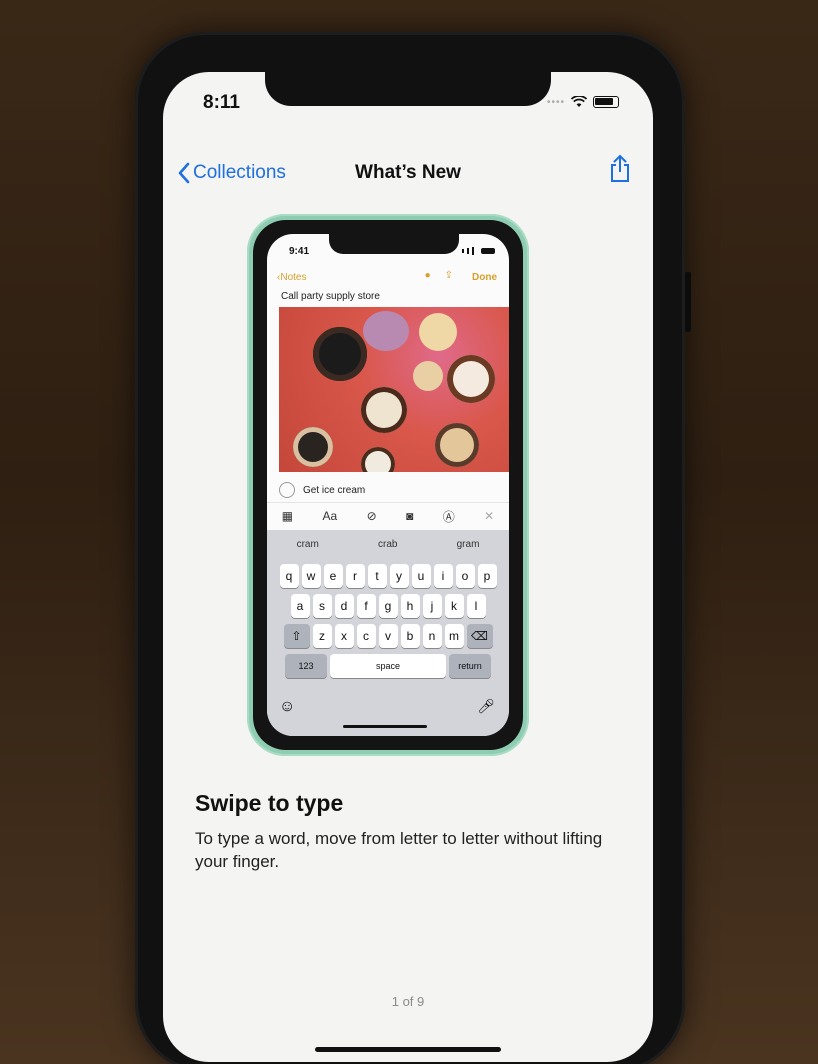  Describe the element at coordinates (448, 275) in the screenshot. I see `share-icon: ⇪` at that location.